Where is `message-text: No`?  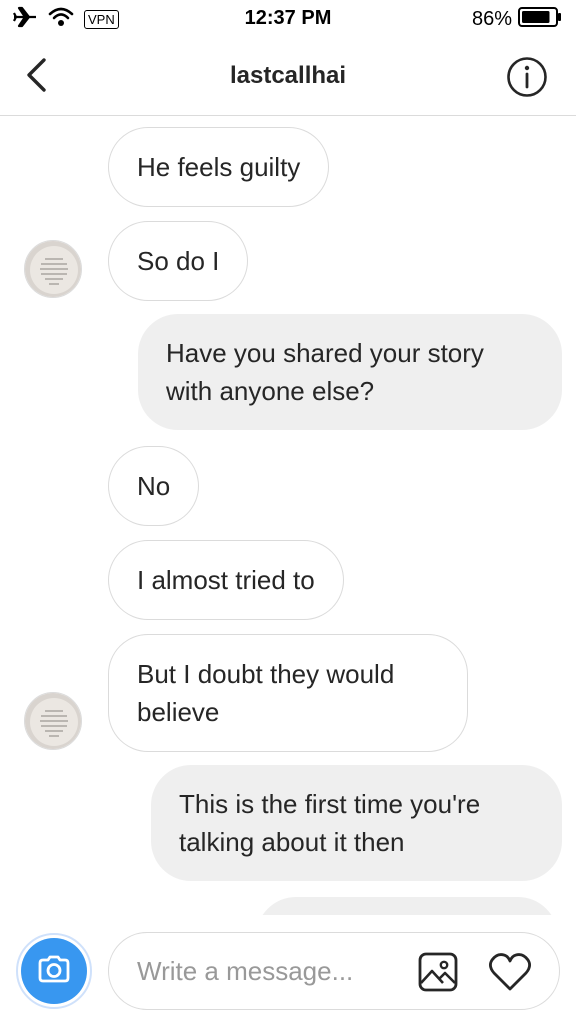 message-text: No is located at coordinates (154, 486).